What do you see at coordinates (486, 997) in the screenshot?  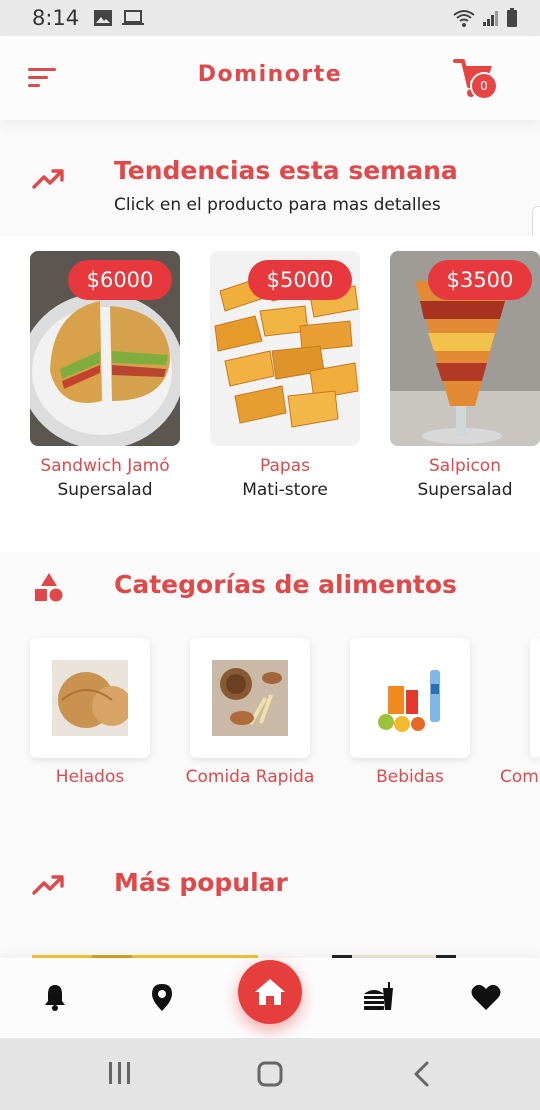 I see `heart-icon` at bounding box center [486, 997].